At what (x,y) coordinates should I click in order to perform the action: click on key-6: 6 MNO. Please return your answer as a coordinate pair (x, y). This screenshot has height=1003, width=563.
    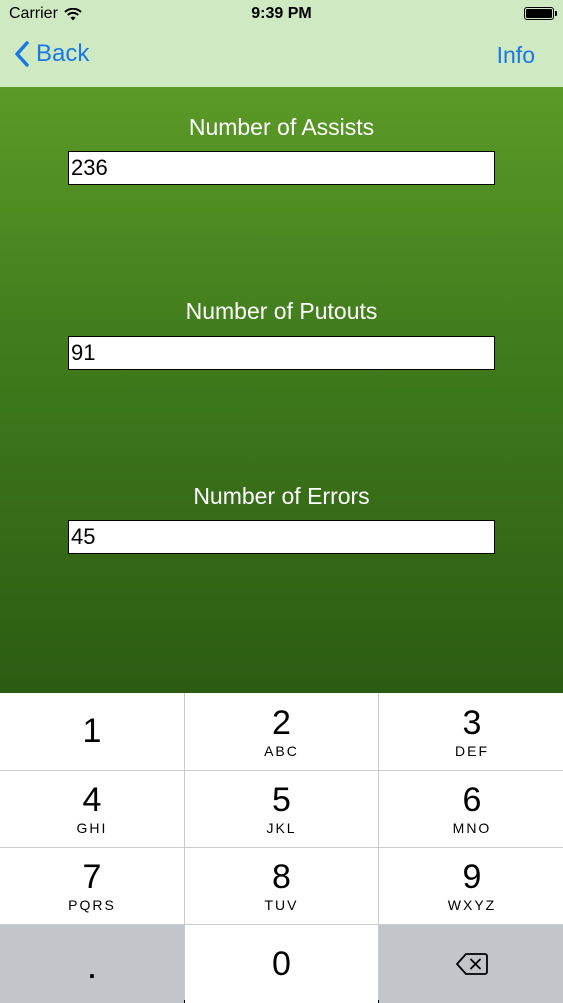
    Looking at the image, I should click on (471, 809).